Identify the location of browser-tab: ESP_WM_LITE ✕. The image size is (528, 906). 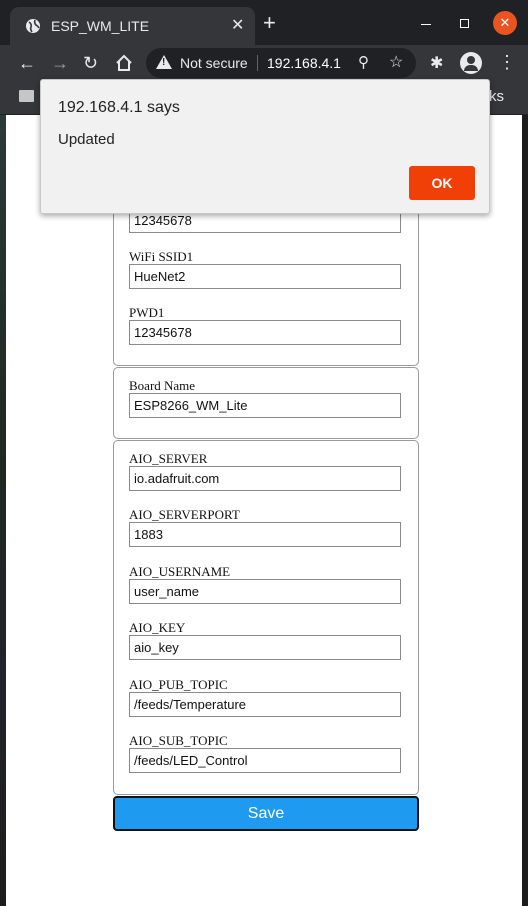
(132, 26).